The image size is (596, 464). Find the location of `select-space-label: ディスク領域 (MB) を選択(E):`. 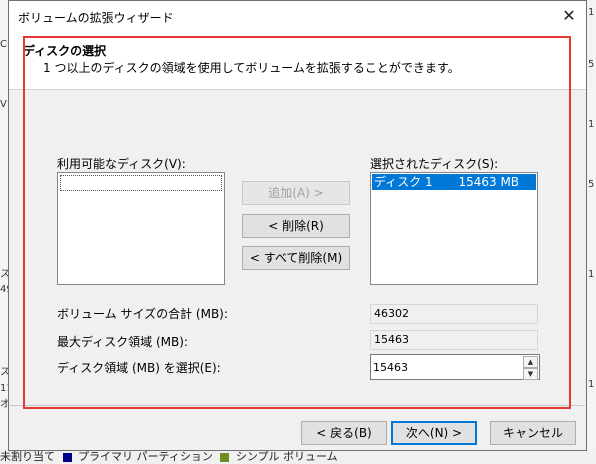

select-space-label: ディスク領域 (MB) を選択(E): is located at coordinates (139, 368).